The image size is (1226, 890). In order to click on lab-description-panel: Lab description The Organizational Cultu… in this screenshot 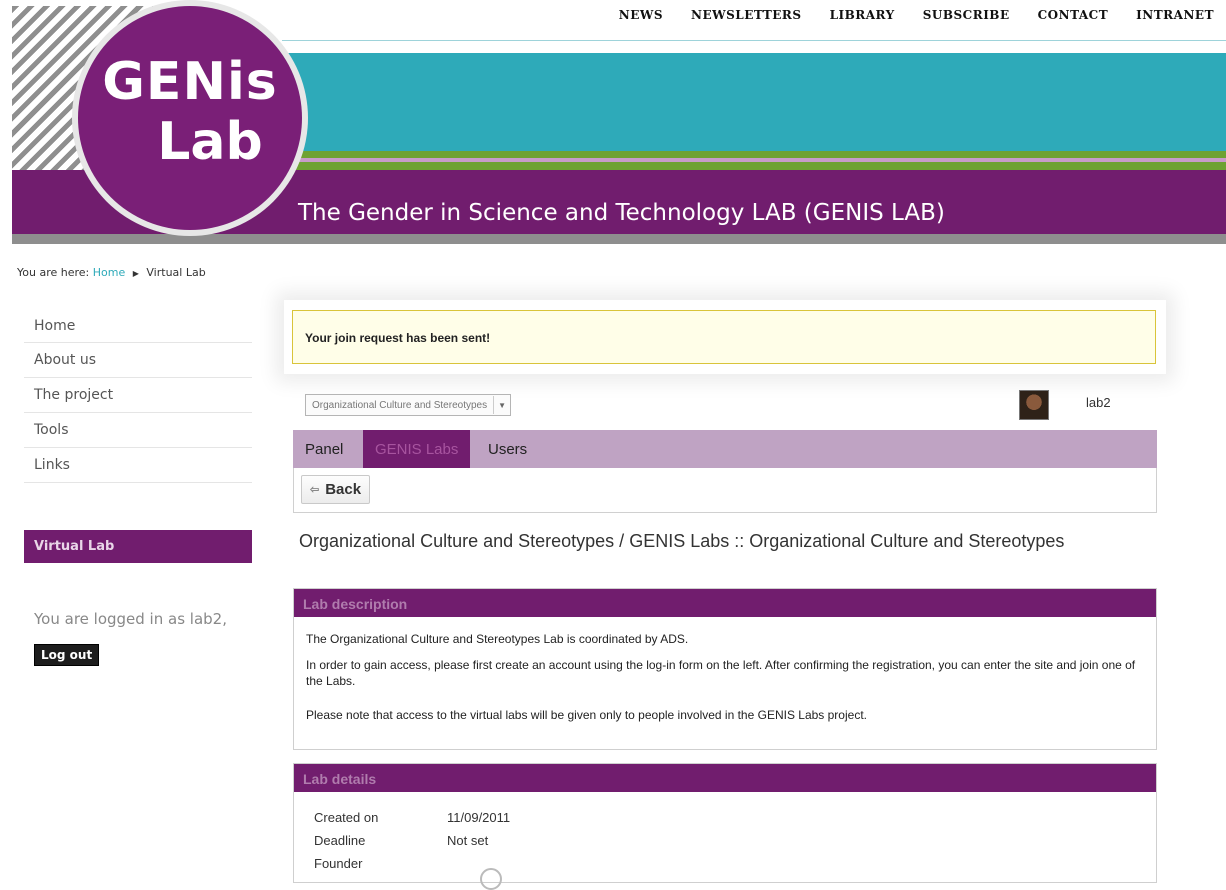, I will do `click(725, 669)`.